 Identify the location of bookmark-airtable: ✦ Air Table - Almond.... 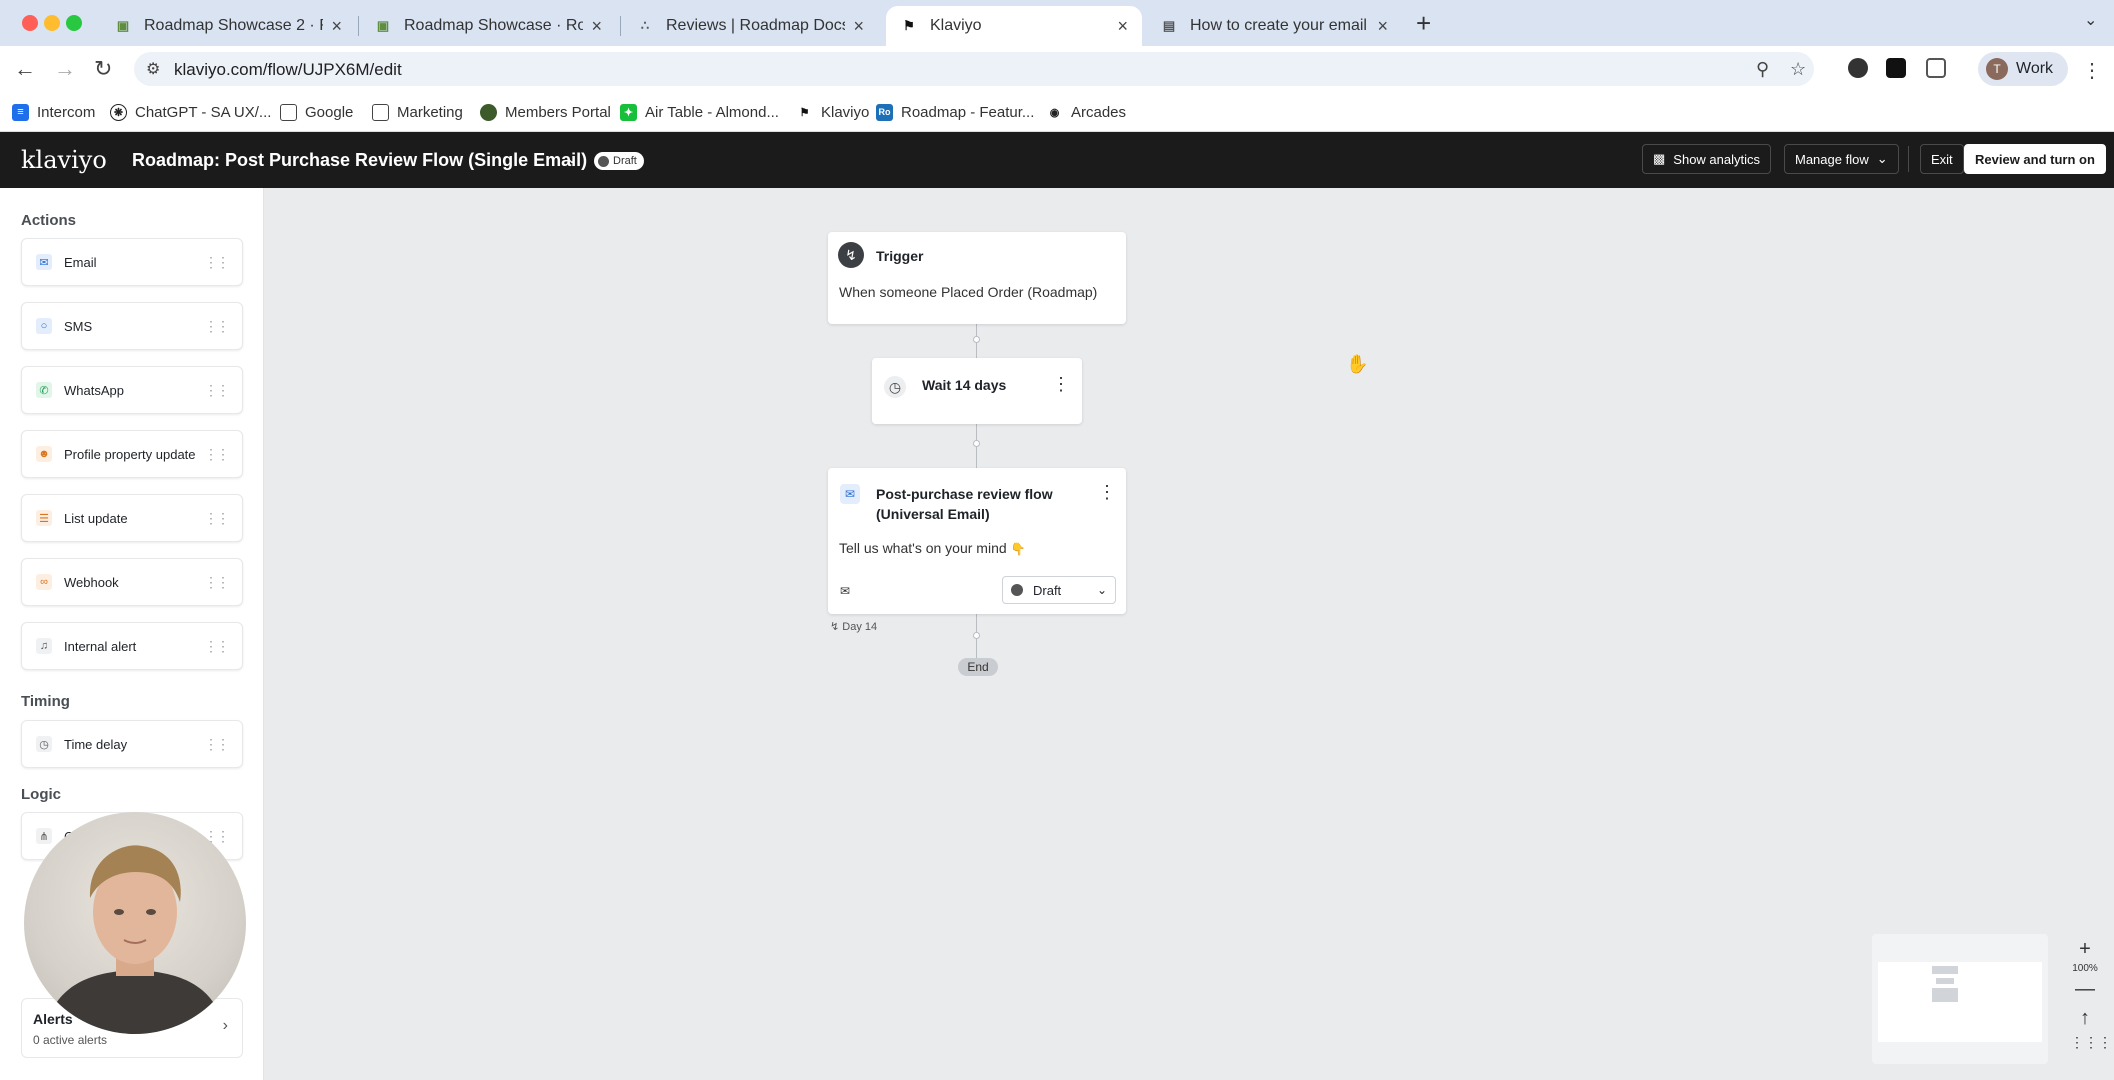
(699, 112).